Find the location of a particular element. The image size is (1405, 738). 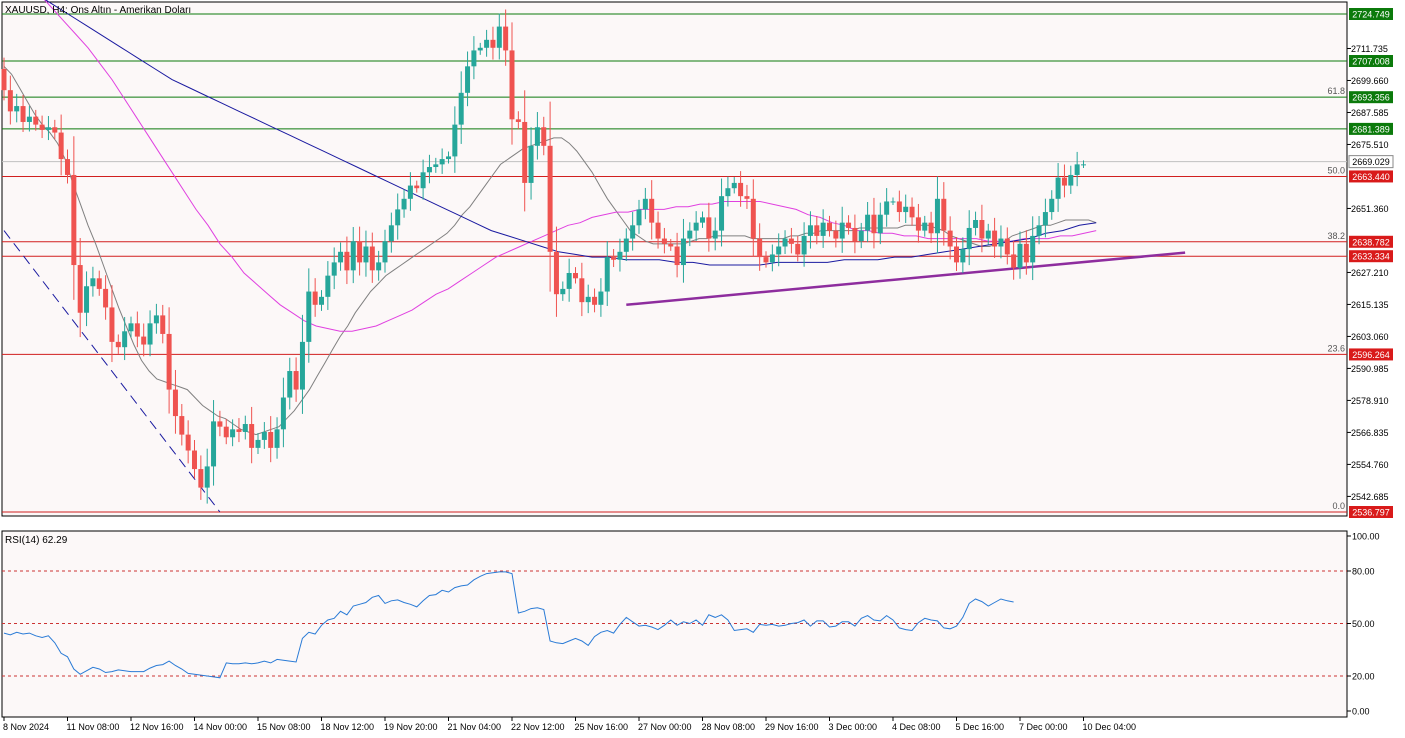

time-label: 21 Nov 04:00 is located at coordinates (475, 727).